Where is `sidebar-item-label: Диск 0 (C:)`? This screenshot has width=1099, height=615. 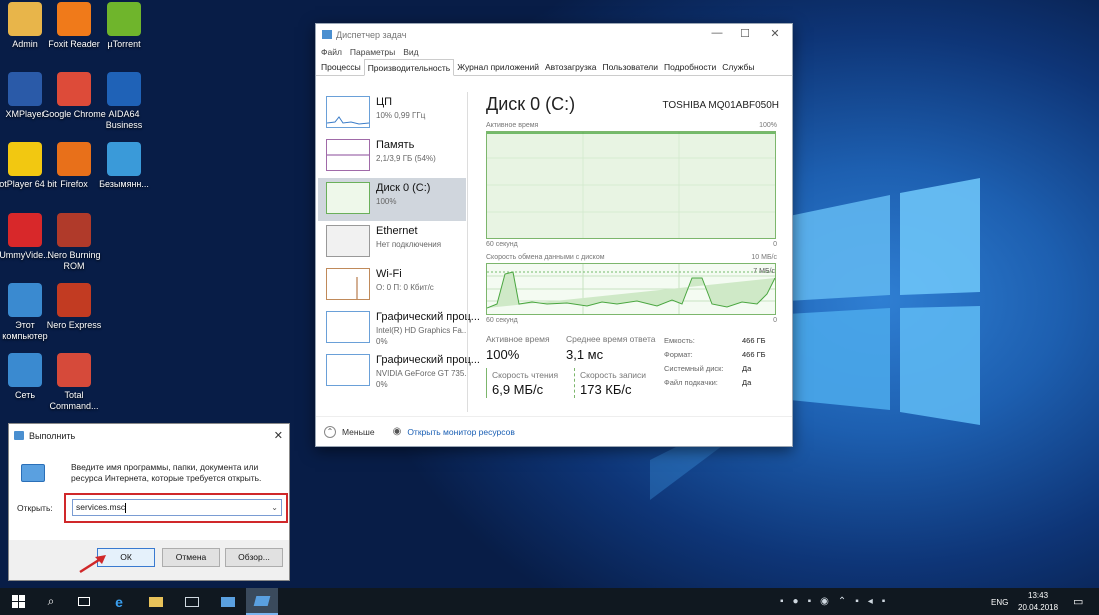 sidebar-item-label: Диск 0 (C:) is located at coordinates (403, 188).